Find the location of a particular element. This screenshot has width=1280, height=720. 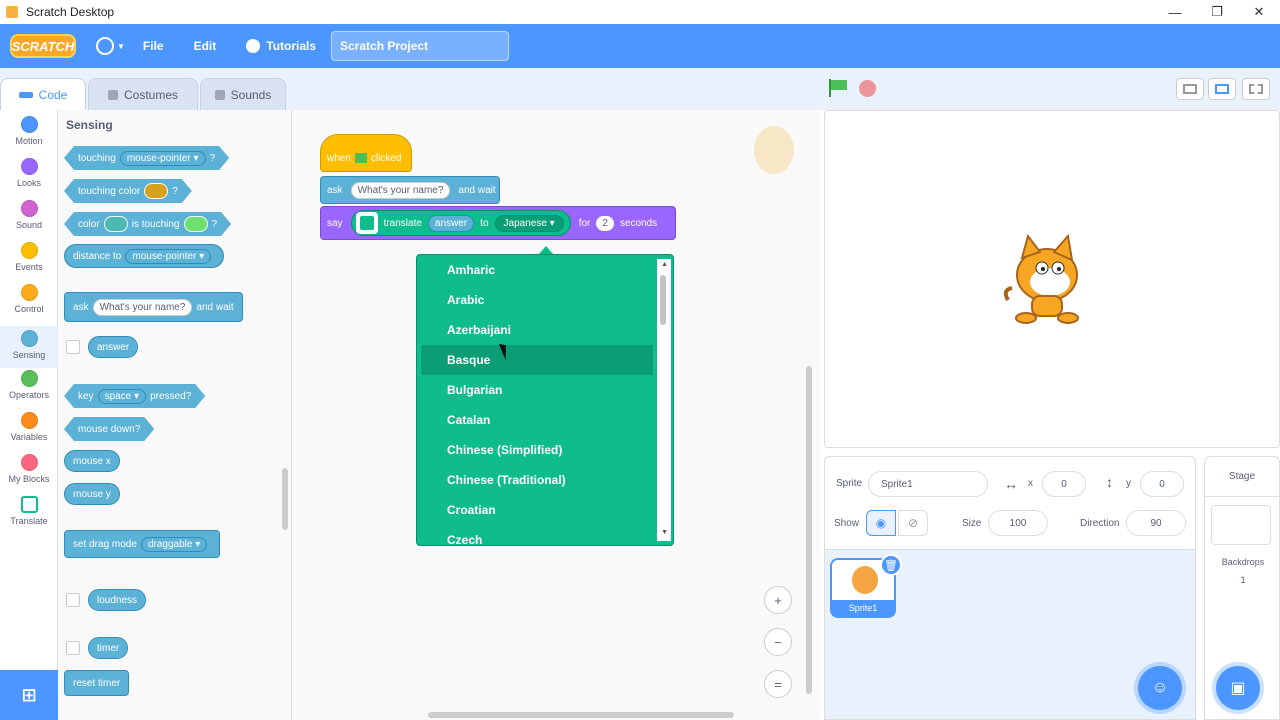

block-key-pressed: key space ▾ pressed? is located at coordinates (134, 396).